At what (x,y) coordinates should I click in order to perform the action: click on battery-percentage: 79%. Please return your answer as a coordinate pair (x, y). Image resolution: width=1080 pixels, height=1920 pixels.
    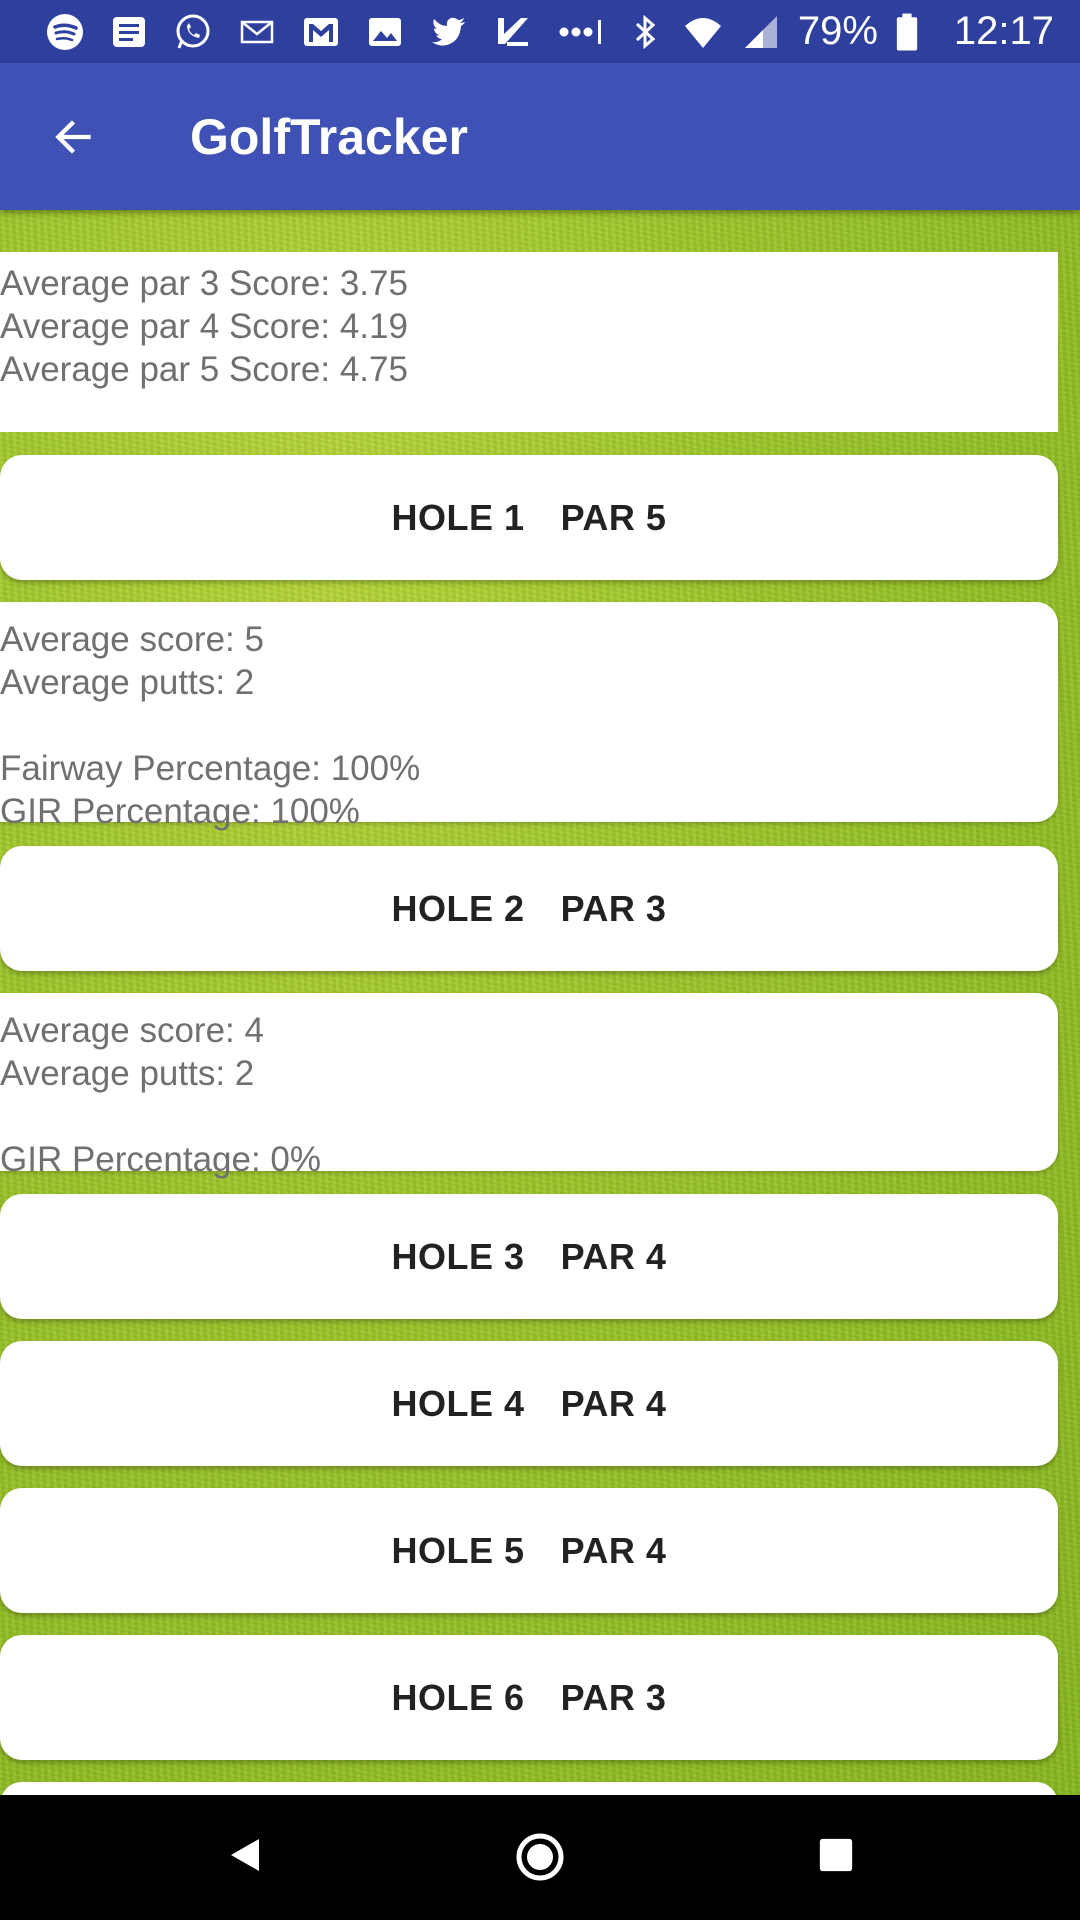
    Looking at the image, I should click on (837, 31).